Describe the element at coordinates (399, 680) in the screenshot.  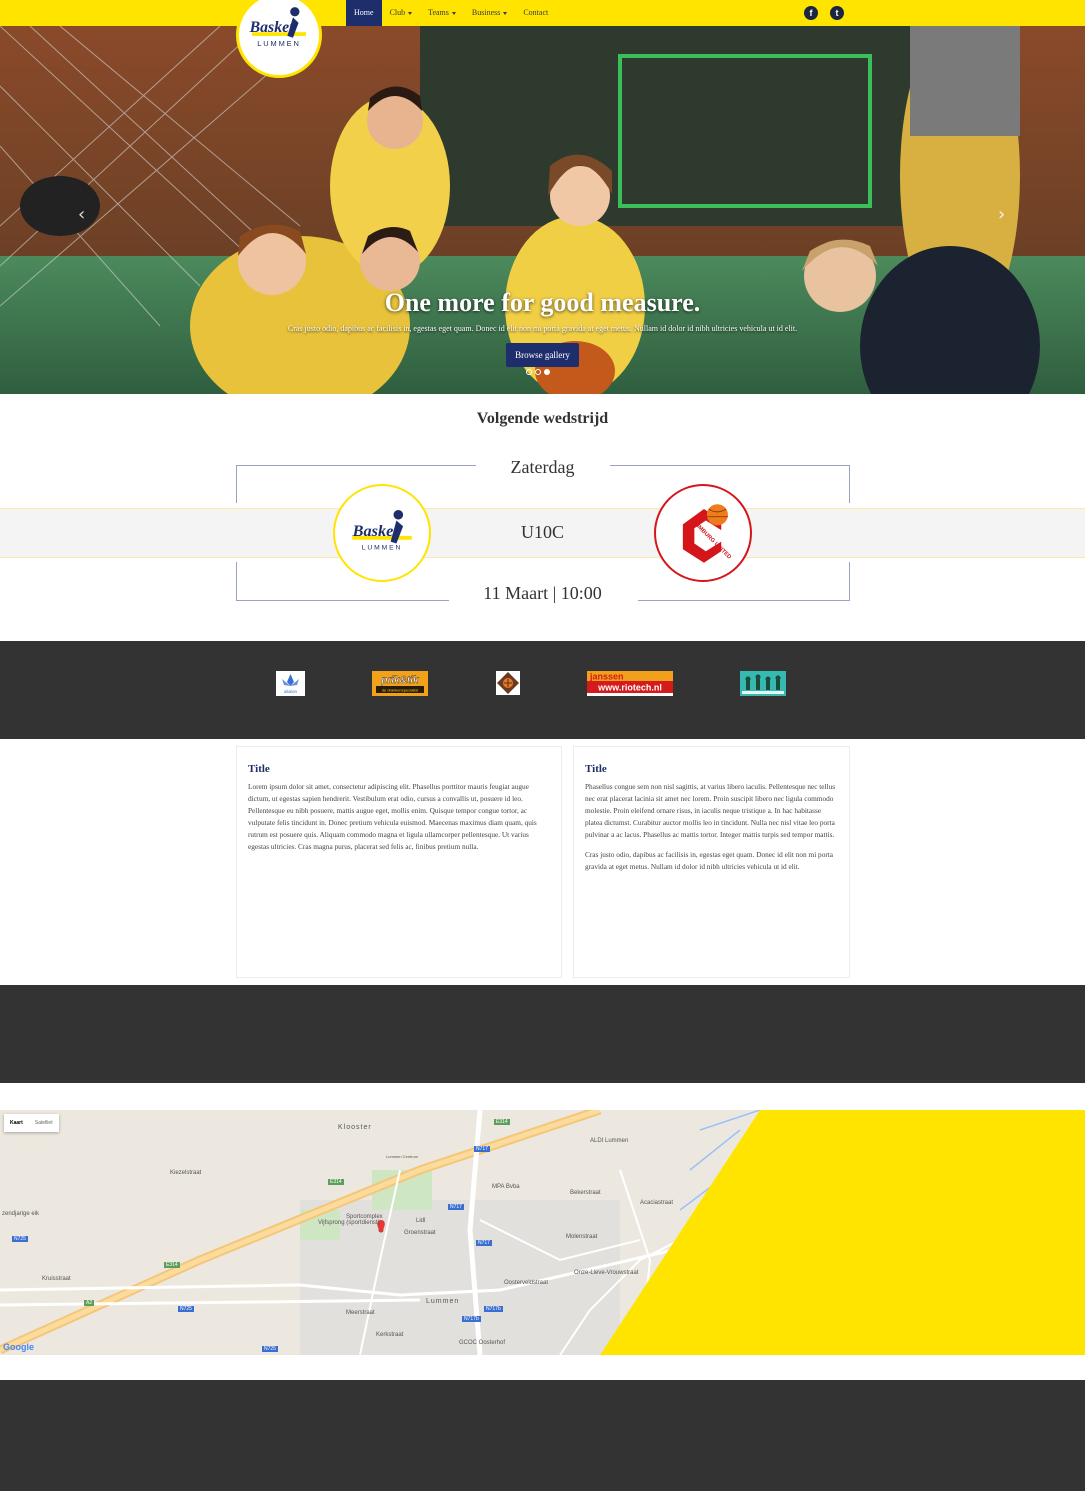
I see `sponsor-text: prik&tik` at that location.